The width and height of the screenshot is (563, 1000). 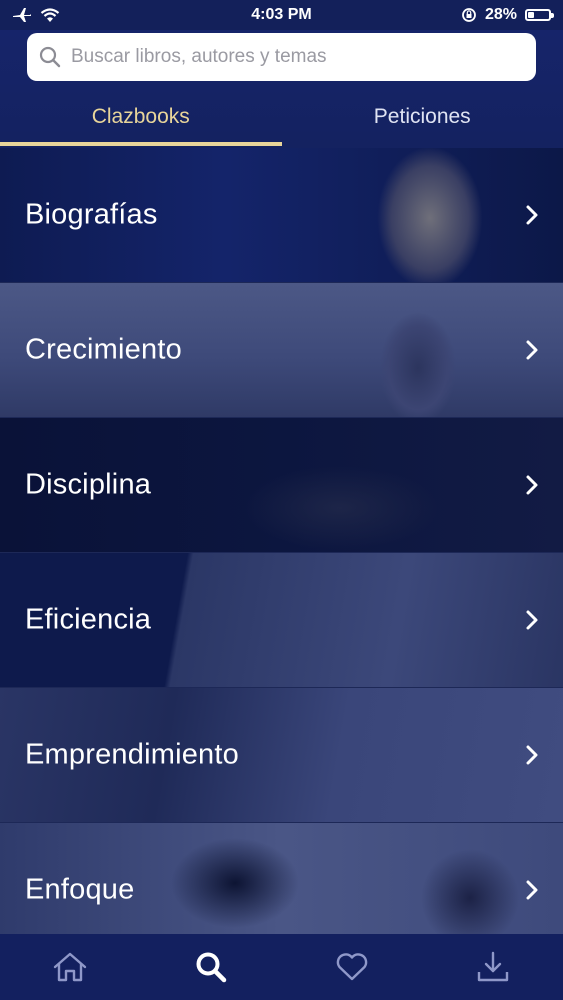 I want to click on category-row-crecimiento: Crecimiento, so click(x=281, y=350).